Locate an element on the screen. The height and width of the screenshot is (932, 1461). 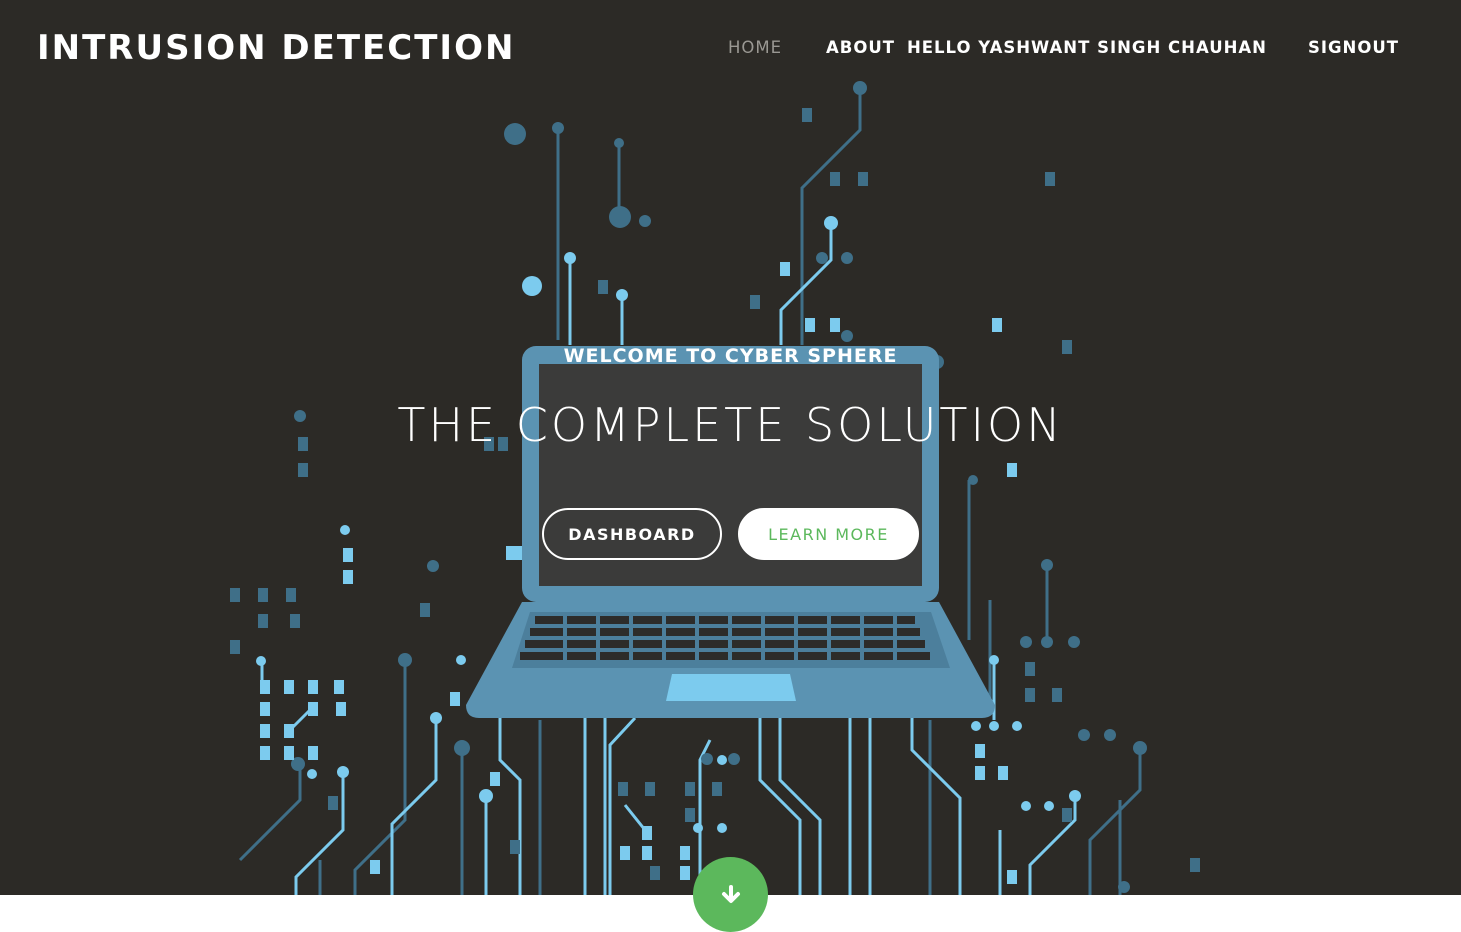
brand-logo: INTRUSION DETECTION is located at coordinates (276, 48).